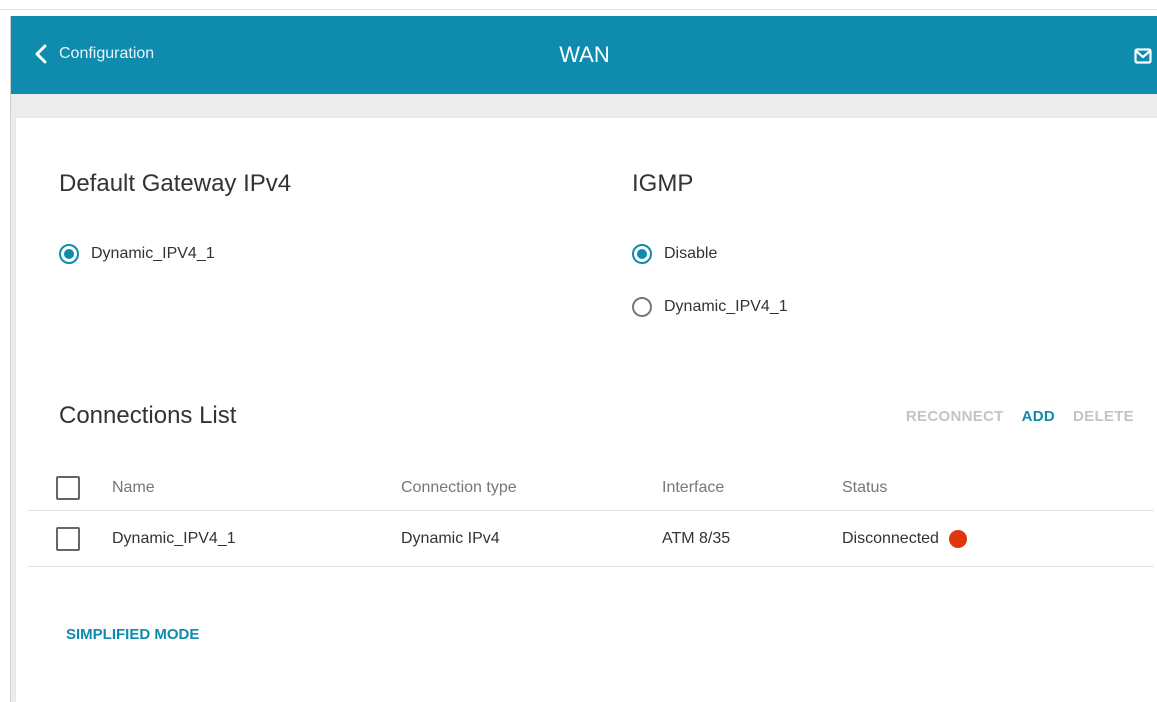 This screenshot has width=1157, height=702. Describe the element at coordinates (450, 538) in the screenshot. I see `row-connection-type: Dynamic IPv4` at that location.